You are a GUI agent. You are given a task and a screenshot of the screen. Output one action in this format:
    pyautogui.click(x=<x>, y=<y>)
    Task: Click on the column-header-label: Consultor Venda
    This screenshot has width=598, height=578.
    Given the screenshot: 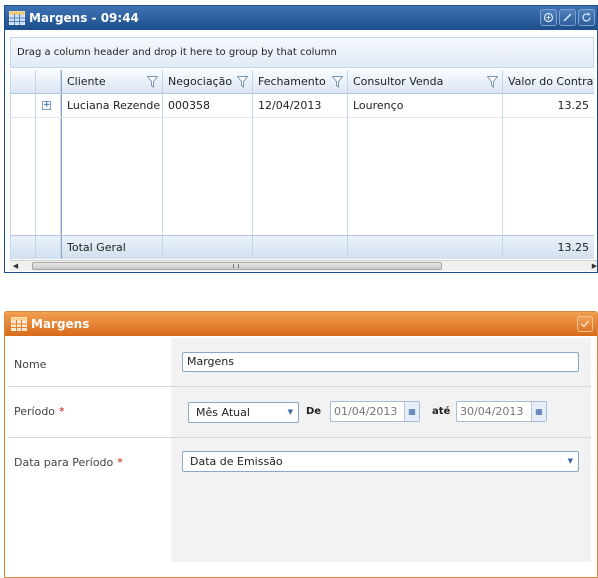 What is the action you would take?
    pyautogui.click(x=398, y=81)
    